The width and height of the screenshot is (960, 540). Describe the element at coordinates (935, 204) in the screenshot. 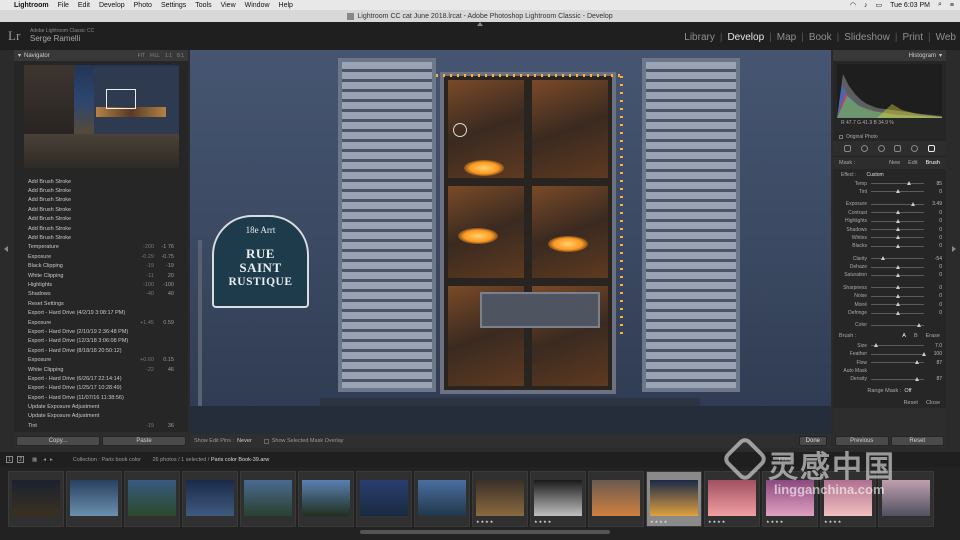

I see `slider-value: 3.49` at that location.